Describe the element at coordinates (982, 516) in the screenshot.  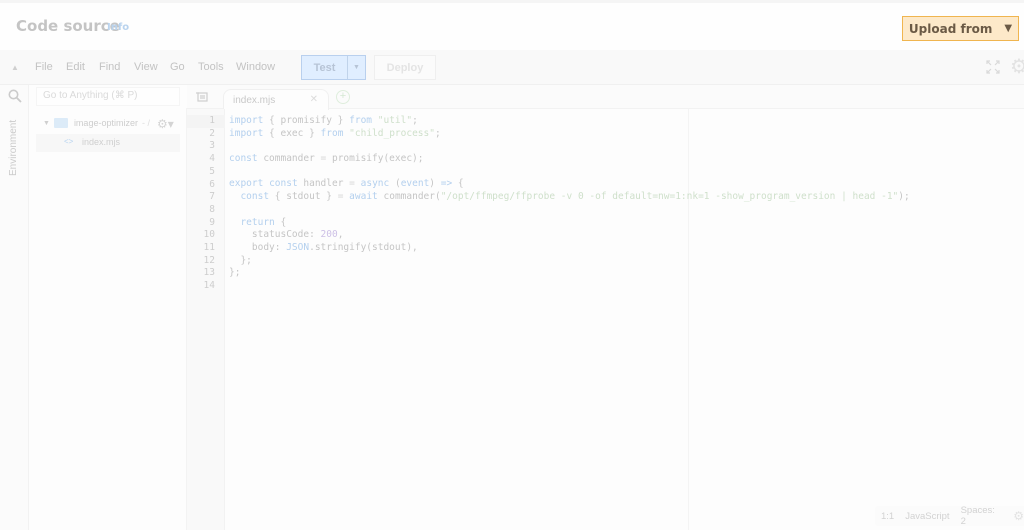
I see `indent-setting: Spaces: 2` at that location.